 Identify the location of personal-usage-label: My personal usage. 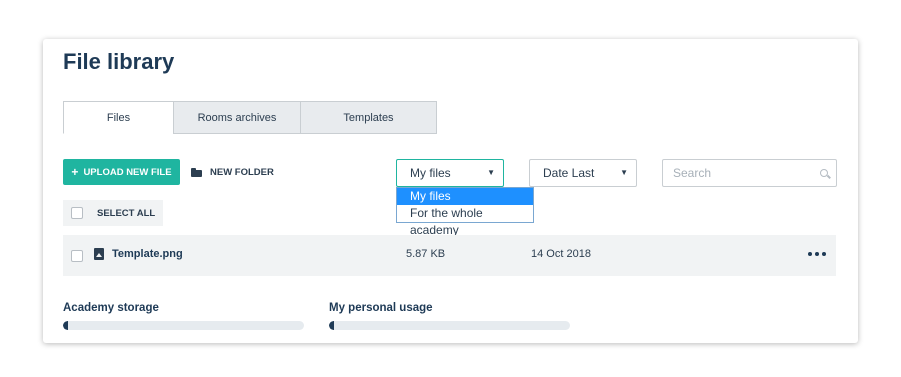
(381, 308).